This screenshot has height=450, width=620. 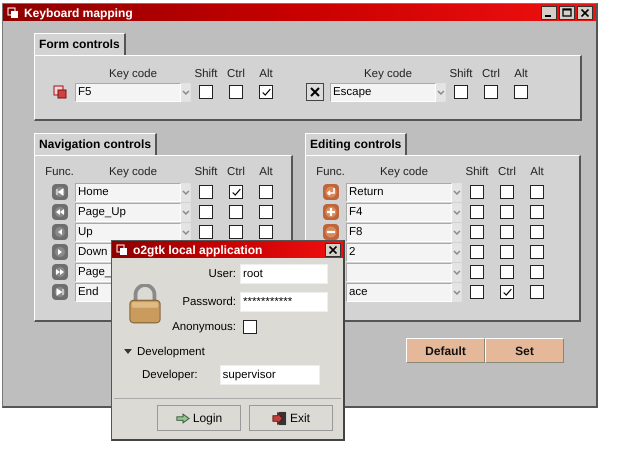 What do you see at coordinates (60, 192) in the screenshot?
I see `first-icon` at bounding box center [60, 192].